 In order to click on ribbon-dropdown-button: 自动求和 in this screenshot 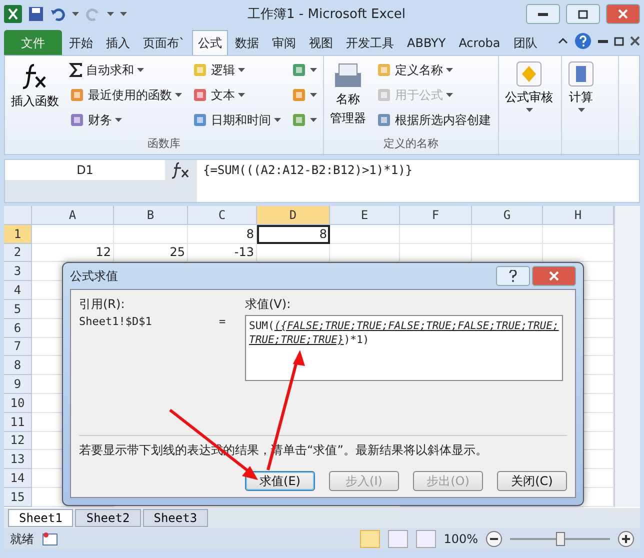, I will do `click(125, 70)`.